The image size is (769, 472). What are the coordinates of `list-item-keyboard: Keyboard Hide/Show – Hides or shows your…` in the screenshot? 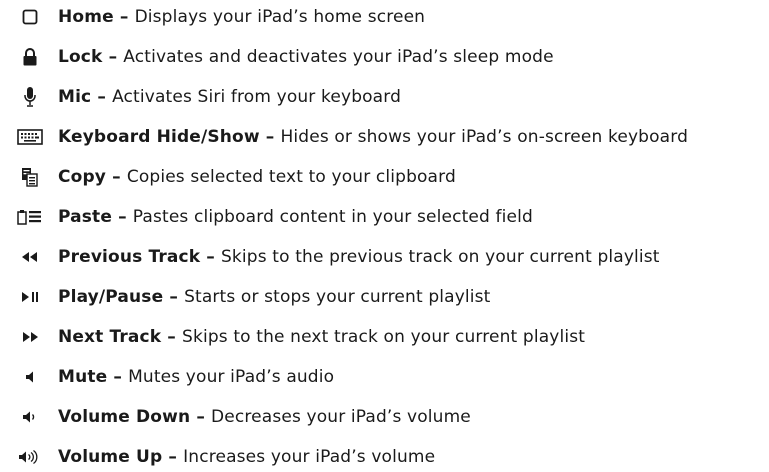 It's located at (384, 137).